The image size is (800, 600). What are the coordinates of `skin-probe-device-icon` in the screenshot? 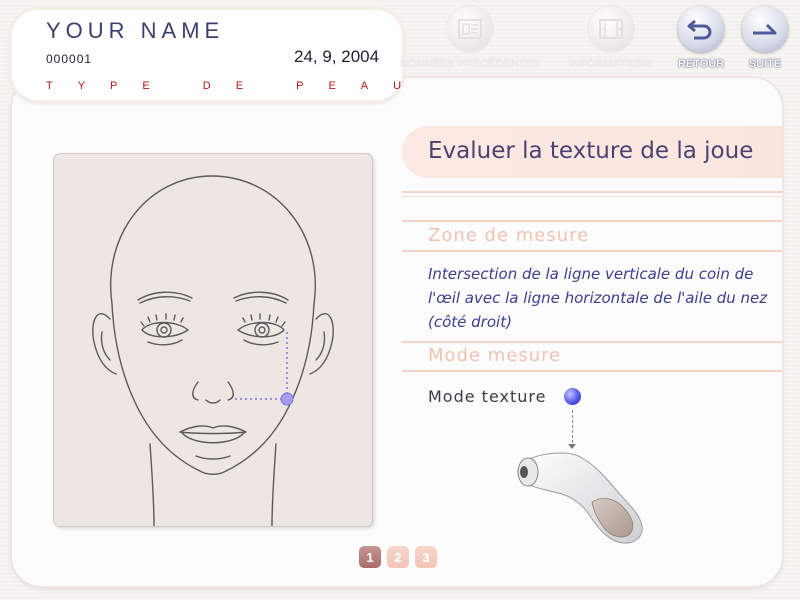 It's located at (580, 498).